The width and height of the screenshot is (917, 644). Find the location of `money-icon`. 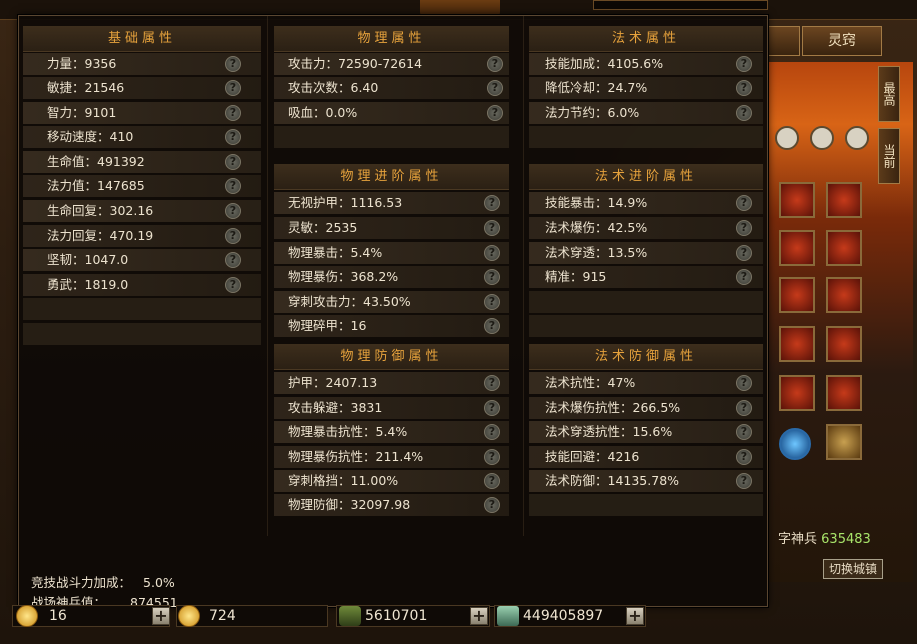

money-icon is located at coordinates (508, 616).